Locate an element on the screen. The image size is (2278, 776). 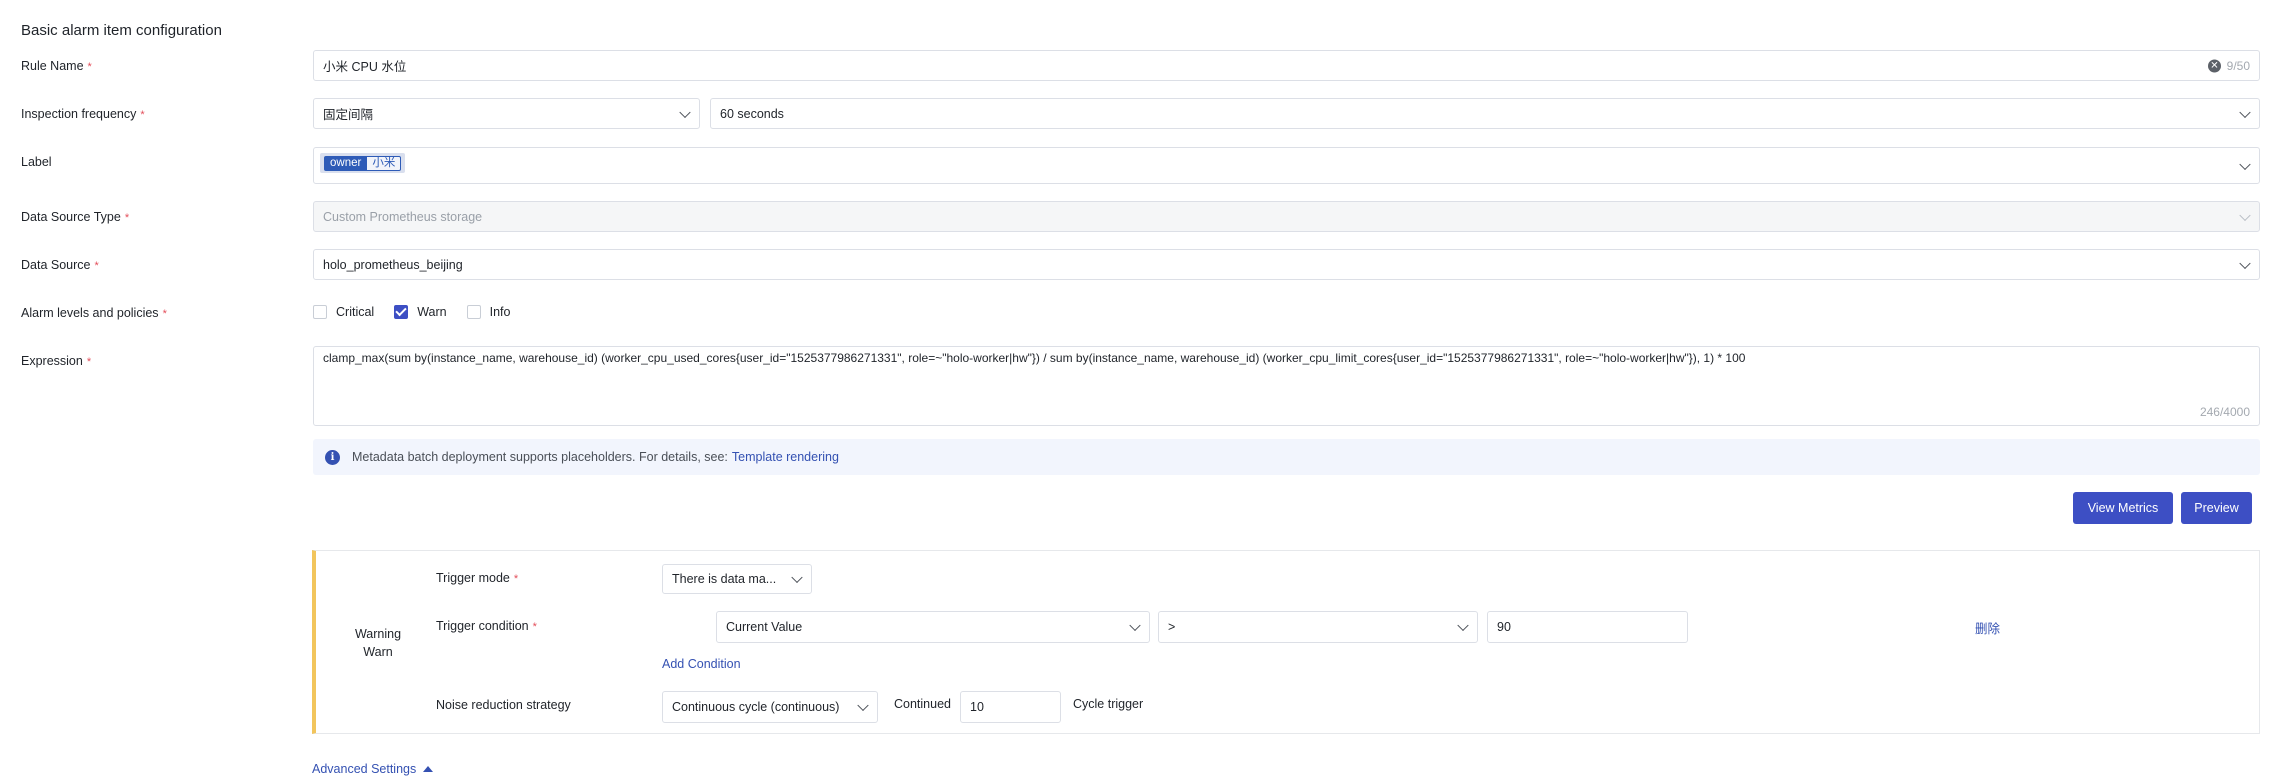
alarm-levels-label: Alarm levels and policies * is located at coordinates (94, 313).